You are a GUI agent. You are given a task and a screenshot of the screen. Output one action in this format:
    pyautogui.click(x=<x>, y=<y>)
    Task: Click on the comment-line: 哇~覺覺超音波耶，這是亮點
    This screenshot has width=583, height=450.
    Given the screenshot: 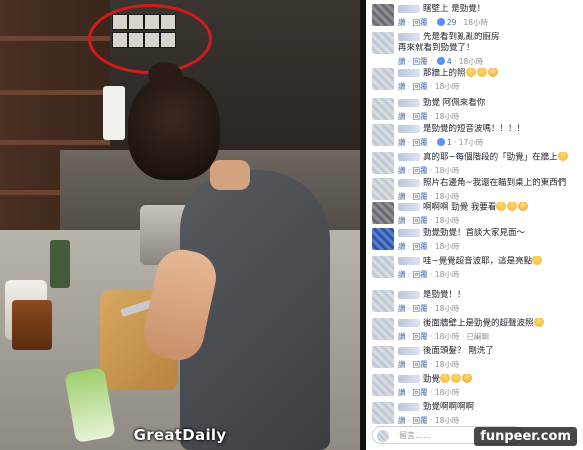 What is the action you would take?
    pyautogui.click(x=478, y=261)
    